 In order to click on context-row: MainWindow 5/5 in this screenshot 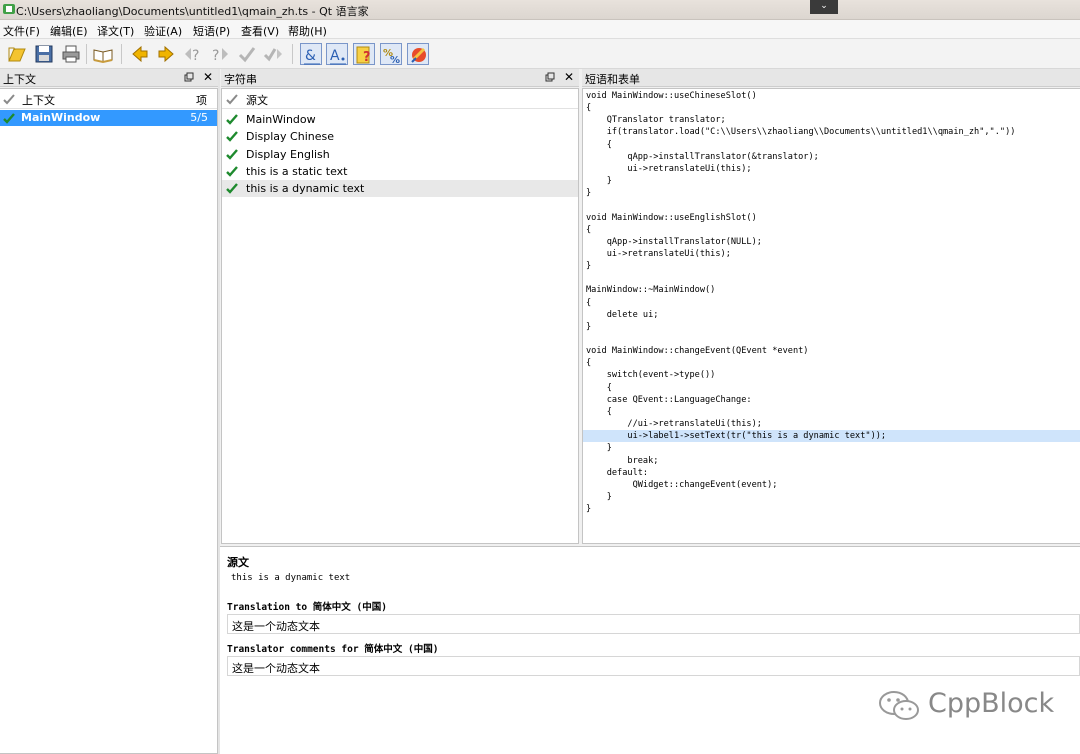, I will do `click(108, 118)`.